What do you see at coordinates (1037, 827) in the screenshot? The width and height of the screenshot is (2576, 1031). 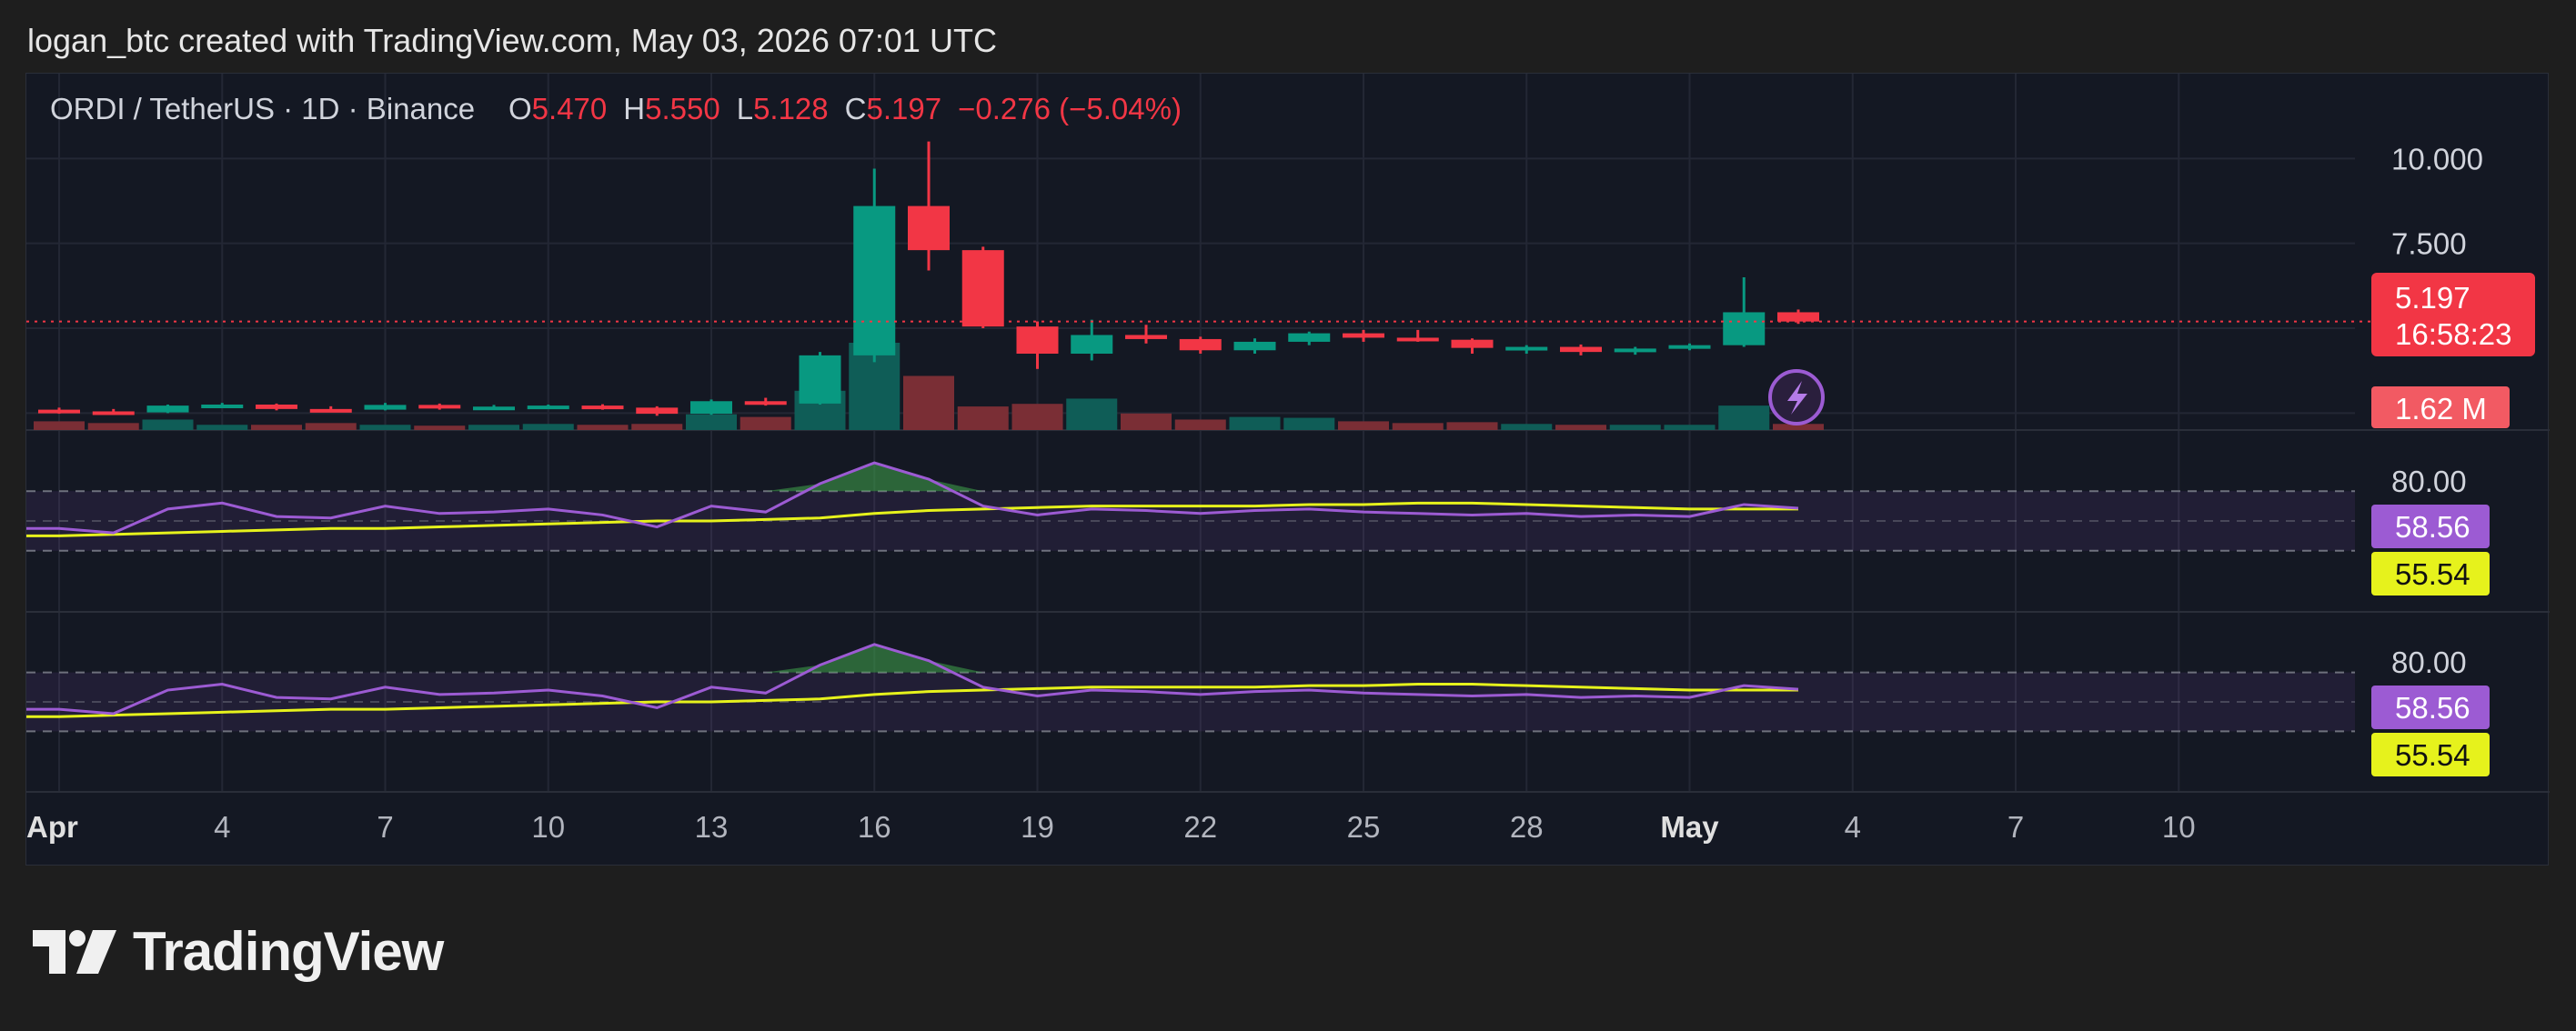 I see `x-tick-label: 19` at bounding box center [1037, 827].